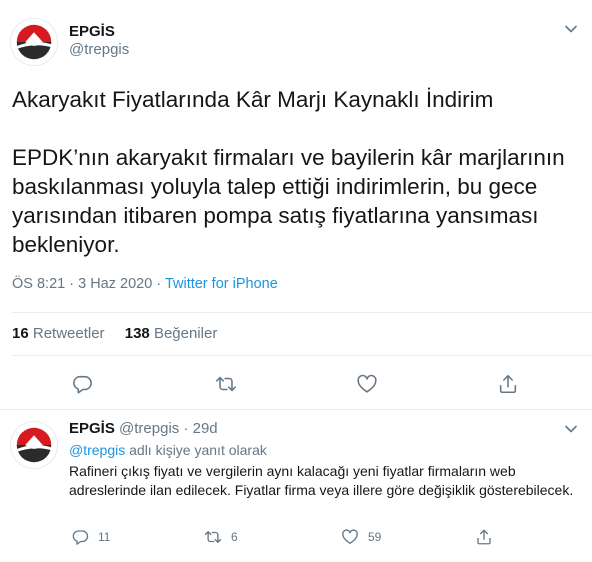 This screenshot has width=592, height=562. I want to click on retweet-button, so click(226, 384).